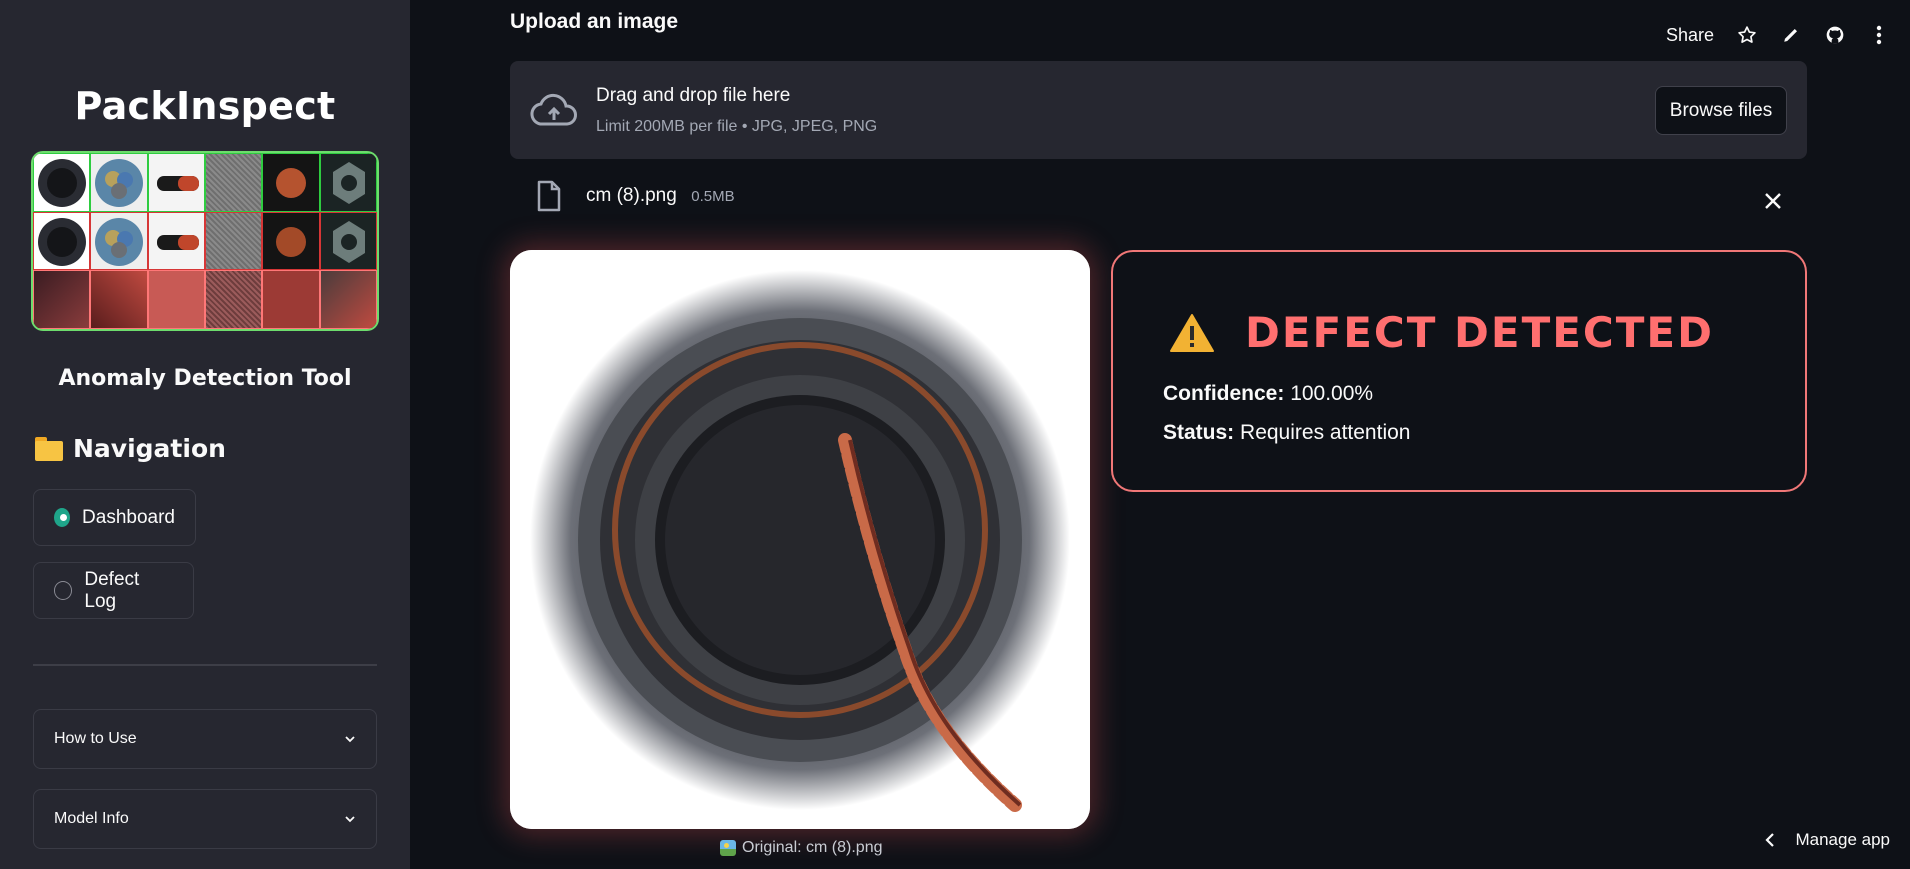 The width and height of the screenshot is (1910, 869). I want to click on uploaded-file-row: cm (8).png 0.5MB, so click(635, 196).